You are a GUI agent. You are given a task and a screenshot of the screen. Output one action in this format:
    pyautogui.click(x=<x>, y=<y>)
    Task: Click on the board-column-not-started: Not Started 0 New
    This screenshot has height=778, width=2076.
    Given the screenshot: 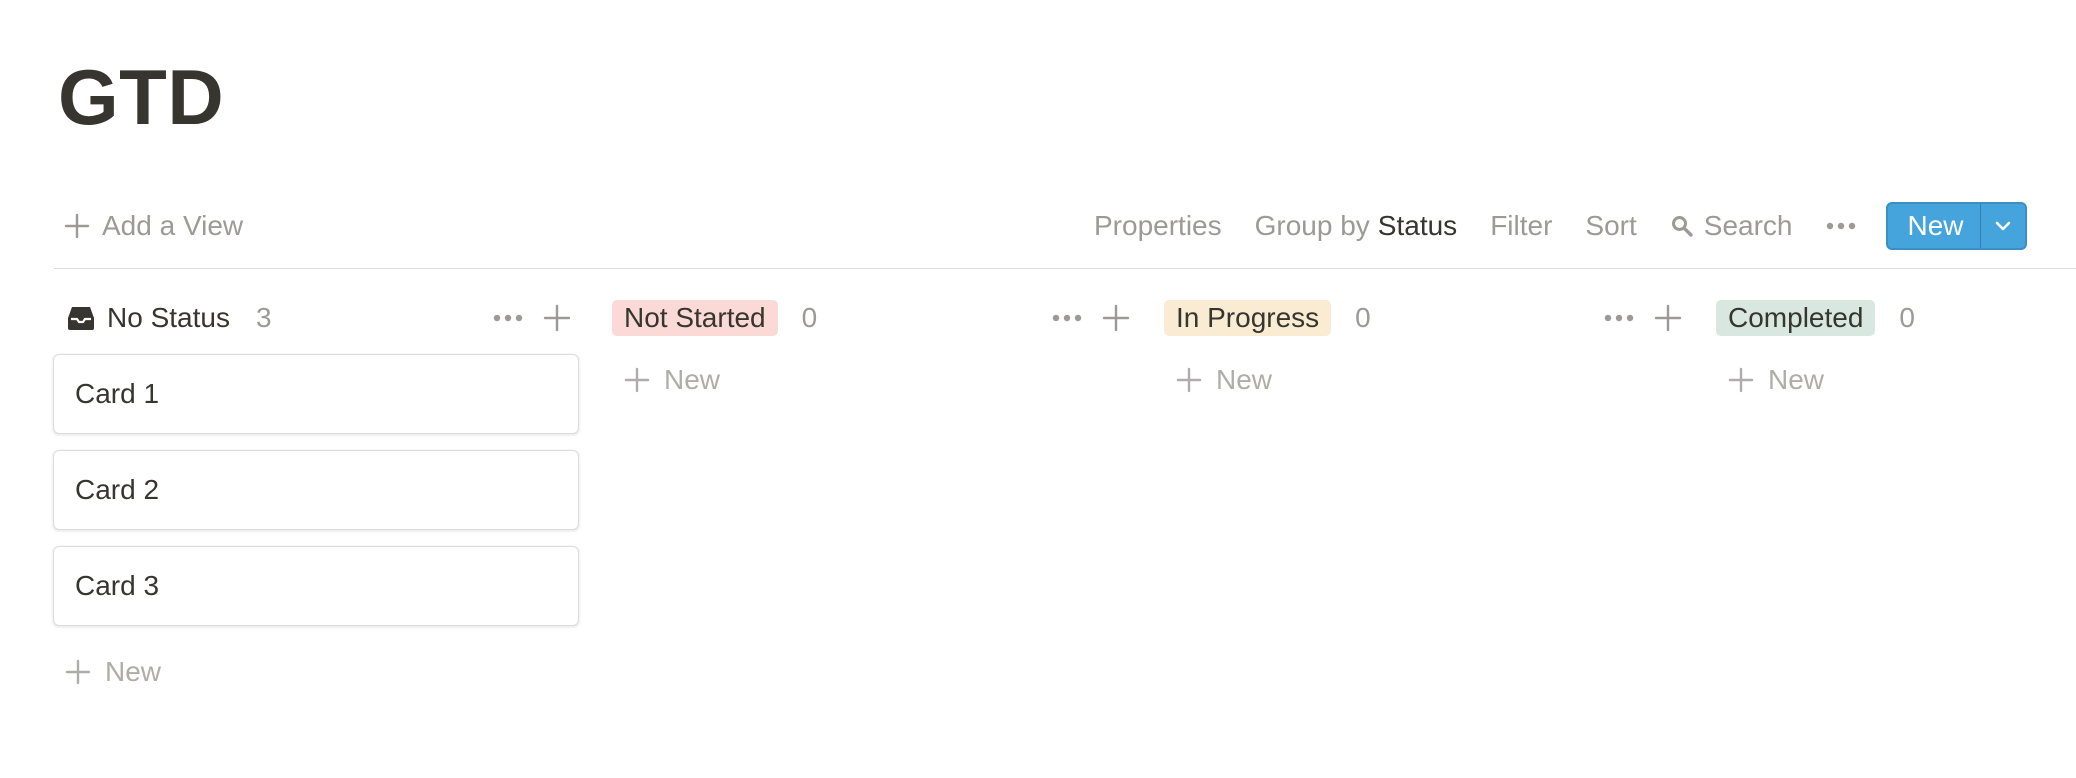 What is the action you would take?
    pyautogui.click(x=875, y=344)
    